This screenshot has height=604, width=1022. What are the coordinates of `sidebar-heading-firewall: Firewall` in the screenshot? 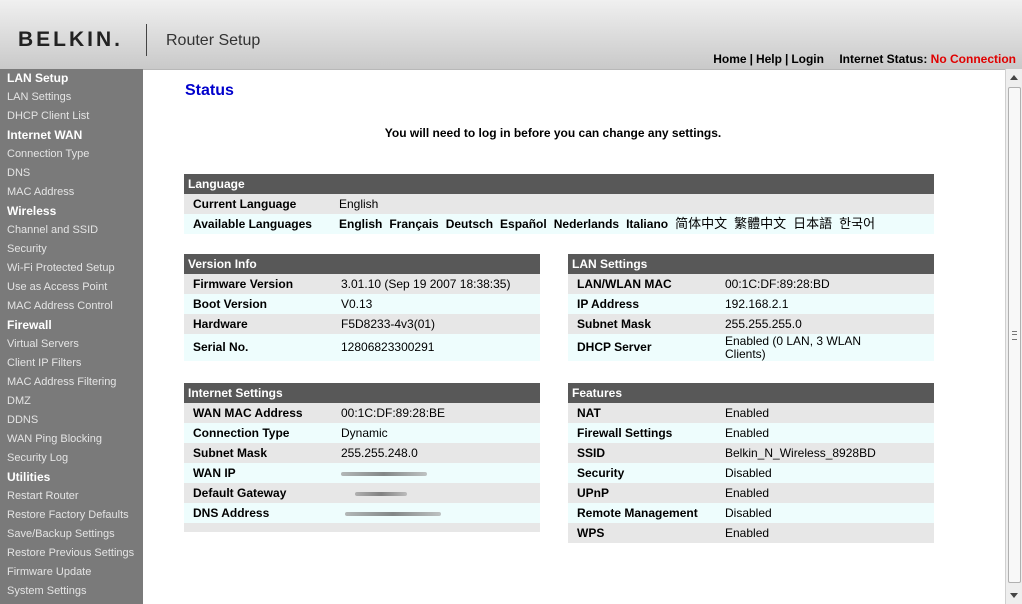 It's located at (71, 325).